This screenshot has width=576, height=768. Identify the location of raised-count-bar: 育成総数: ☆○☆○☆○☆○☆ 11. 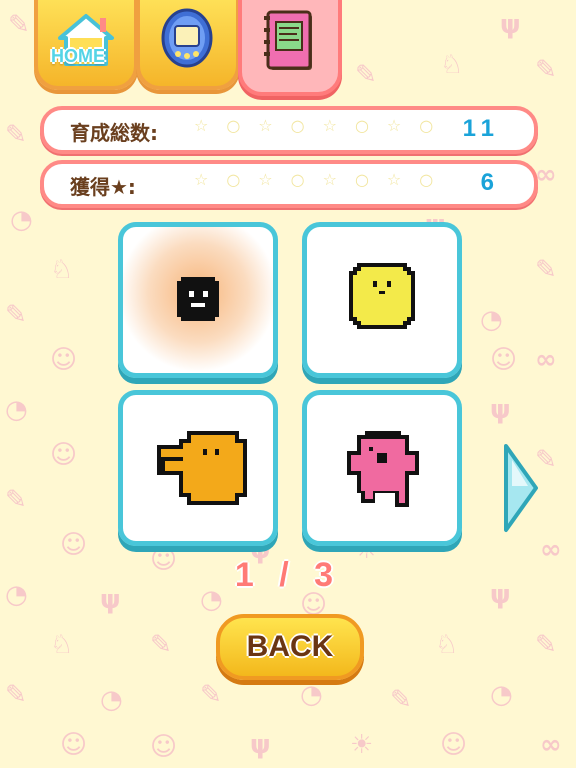
(289, 130).